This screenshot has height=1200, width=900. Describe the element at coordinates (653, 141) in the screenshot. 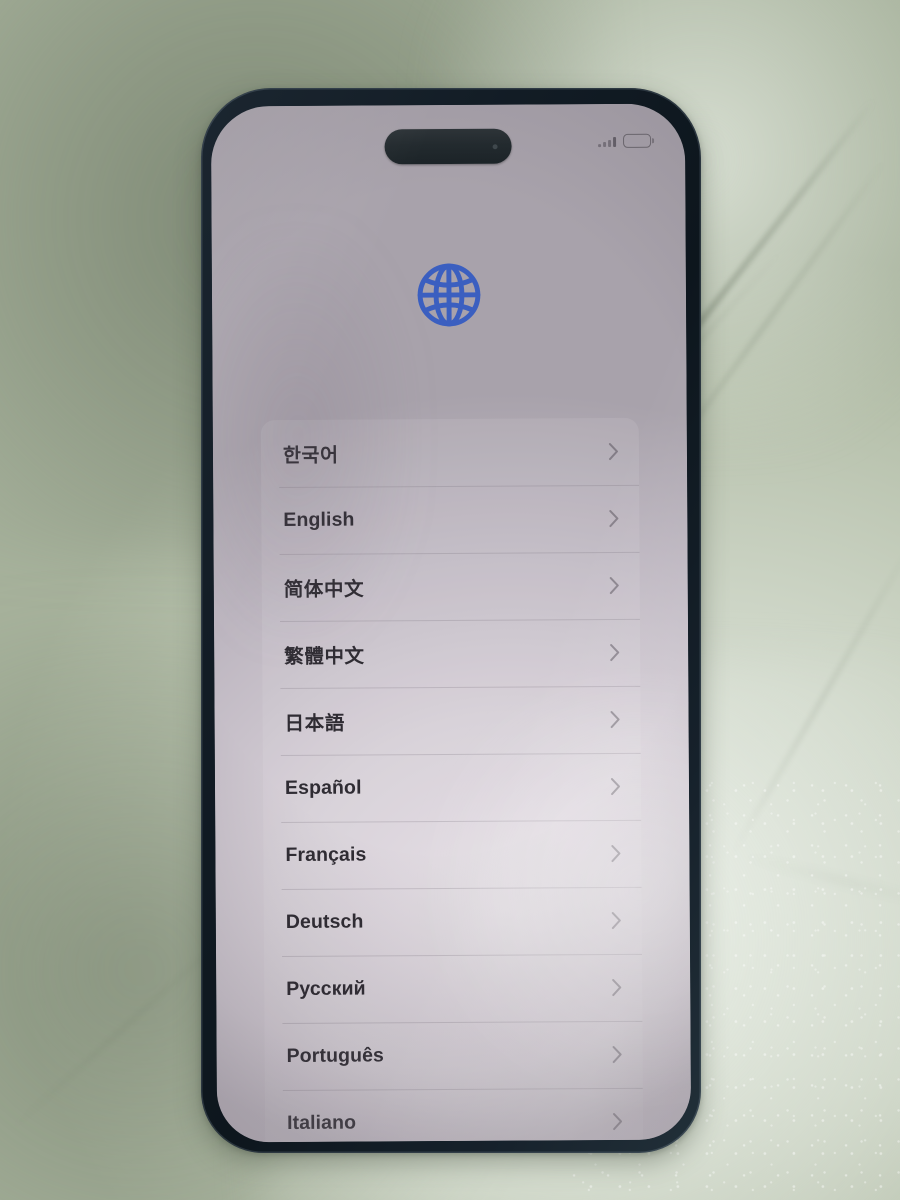

I see `battery-cap` at that location.